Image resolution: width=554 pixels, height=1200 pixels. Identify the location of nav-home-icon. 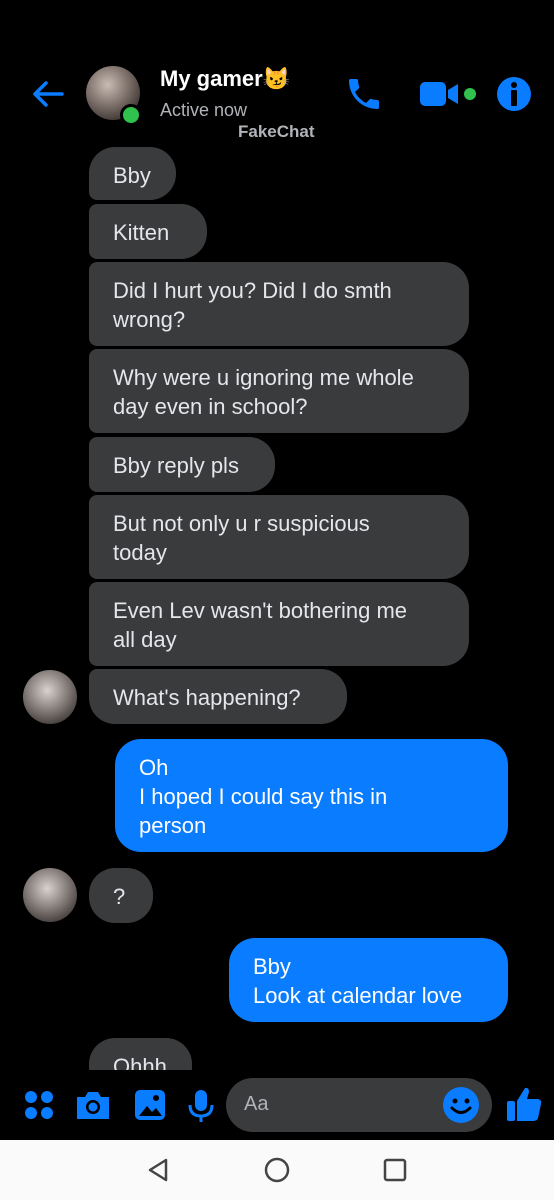
(277, 1170).